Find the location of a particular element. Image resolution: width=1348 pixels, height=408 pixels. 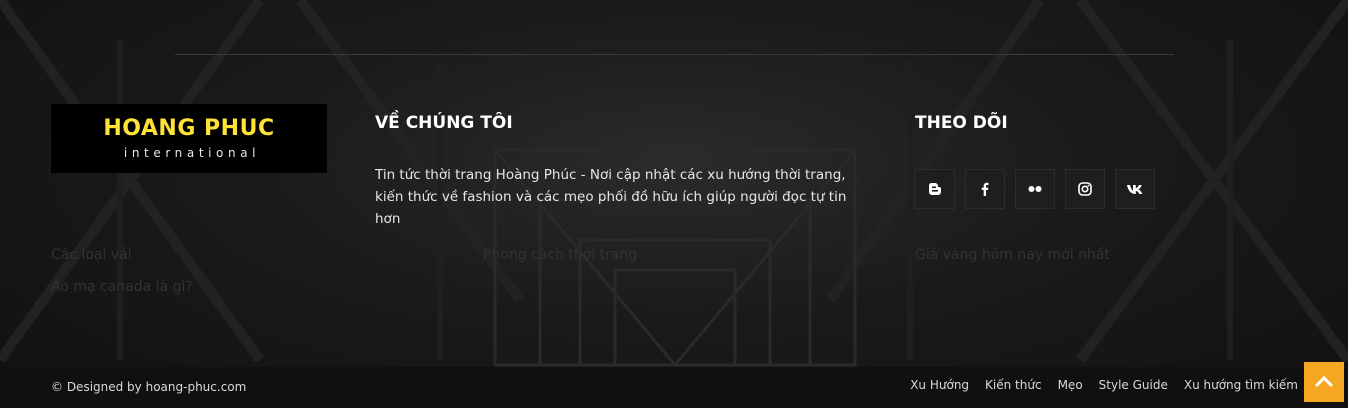

blogger-icon is located at coordinates (935, 189).